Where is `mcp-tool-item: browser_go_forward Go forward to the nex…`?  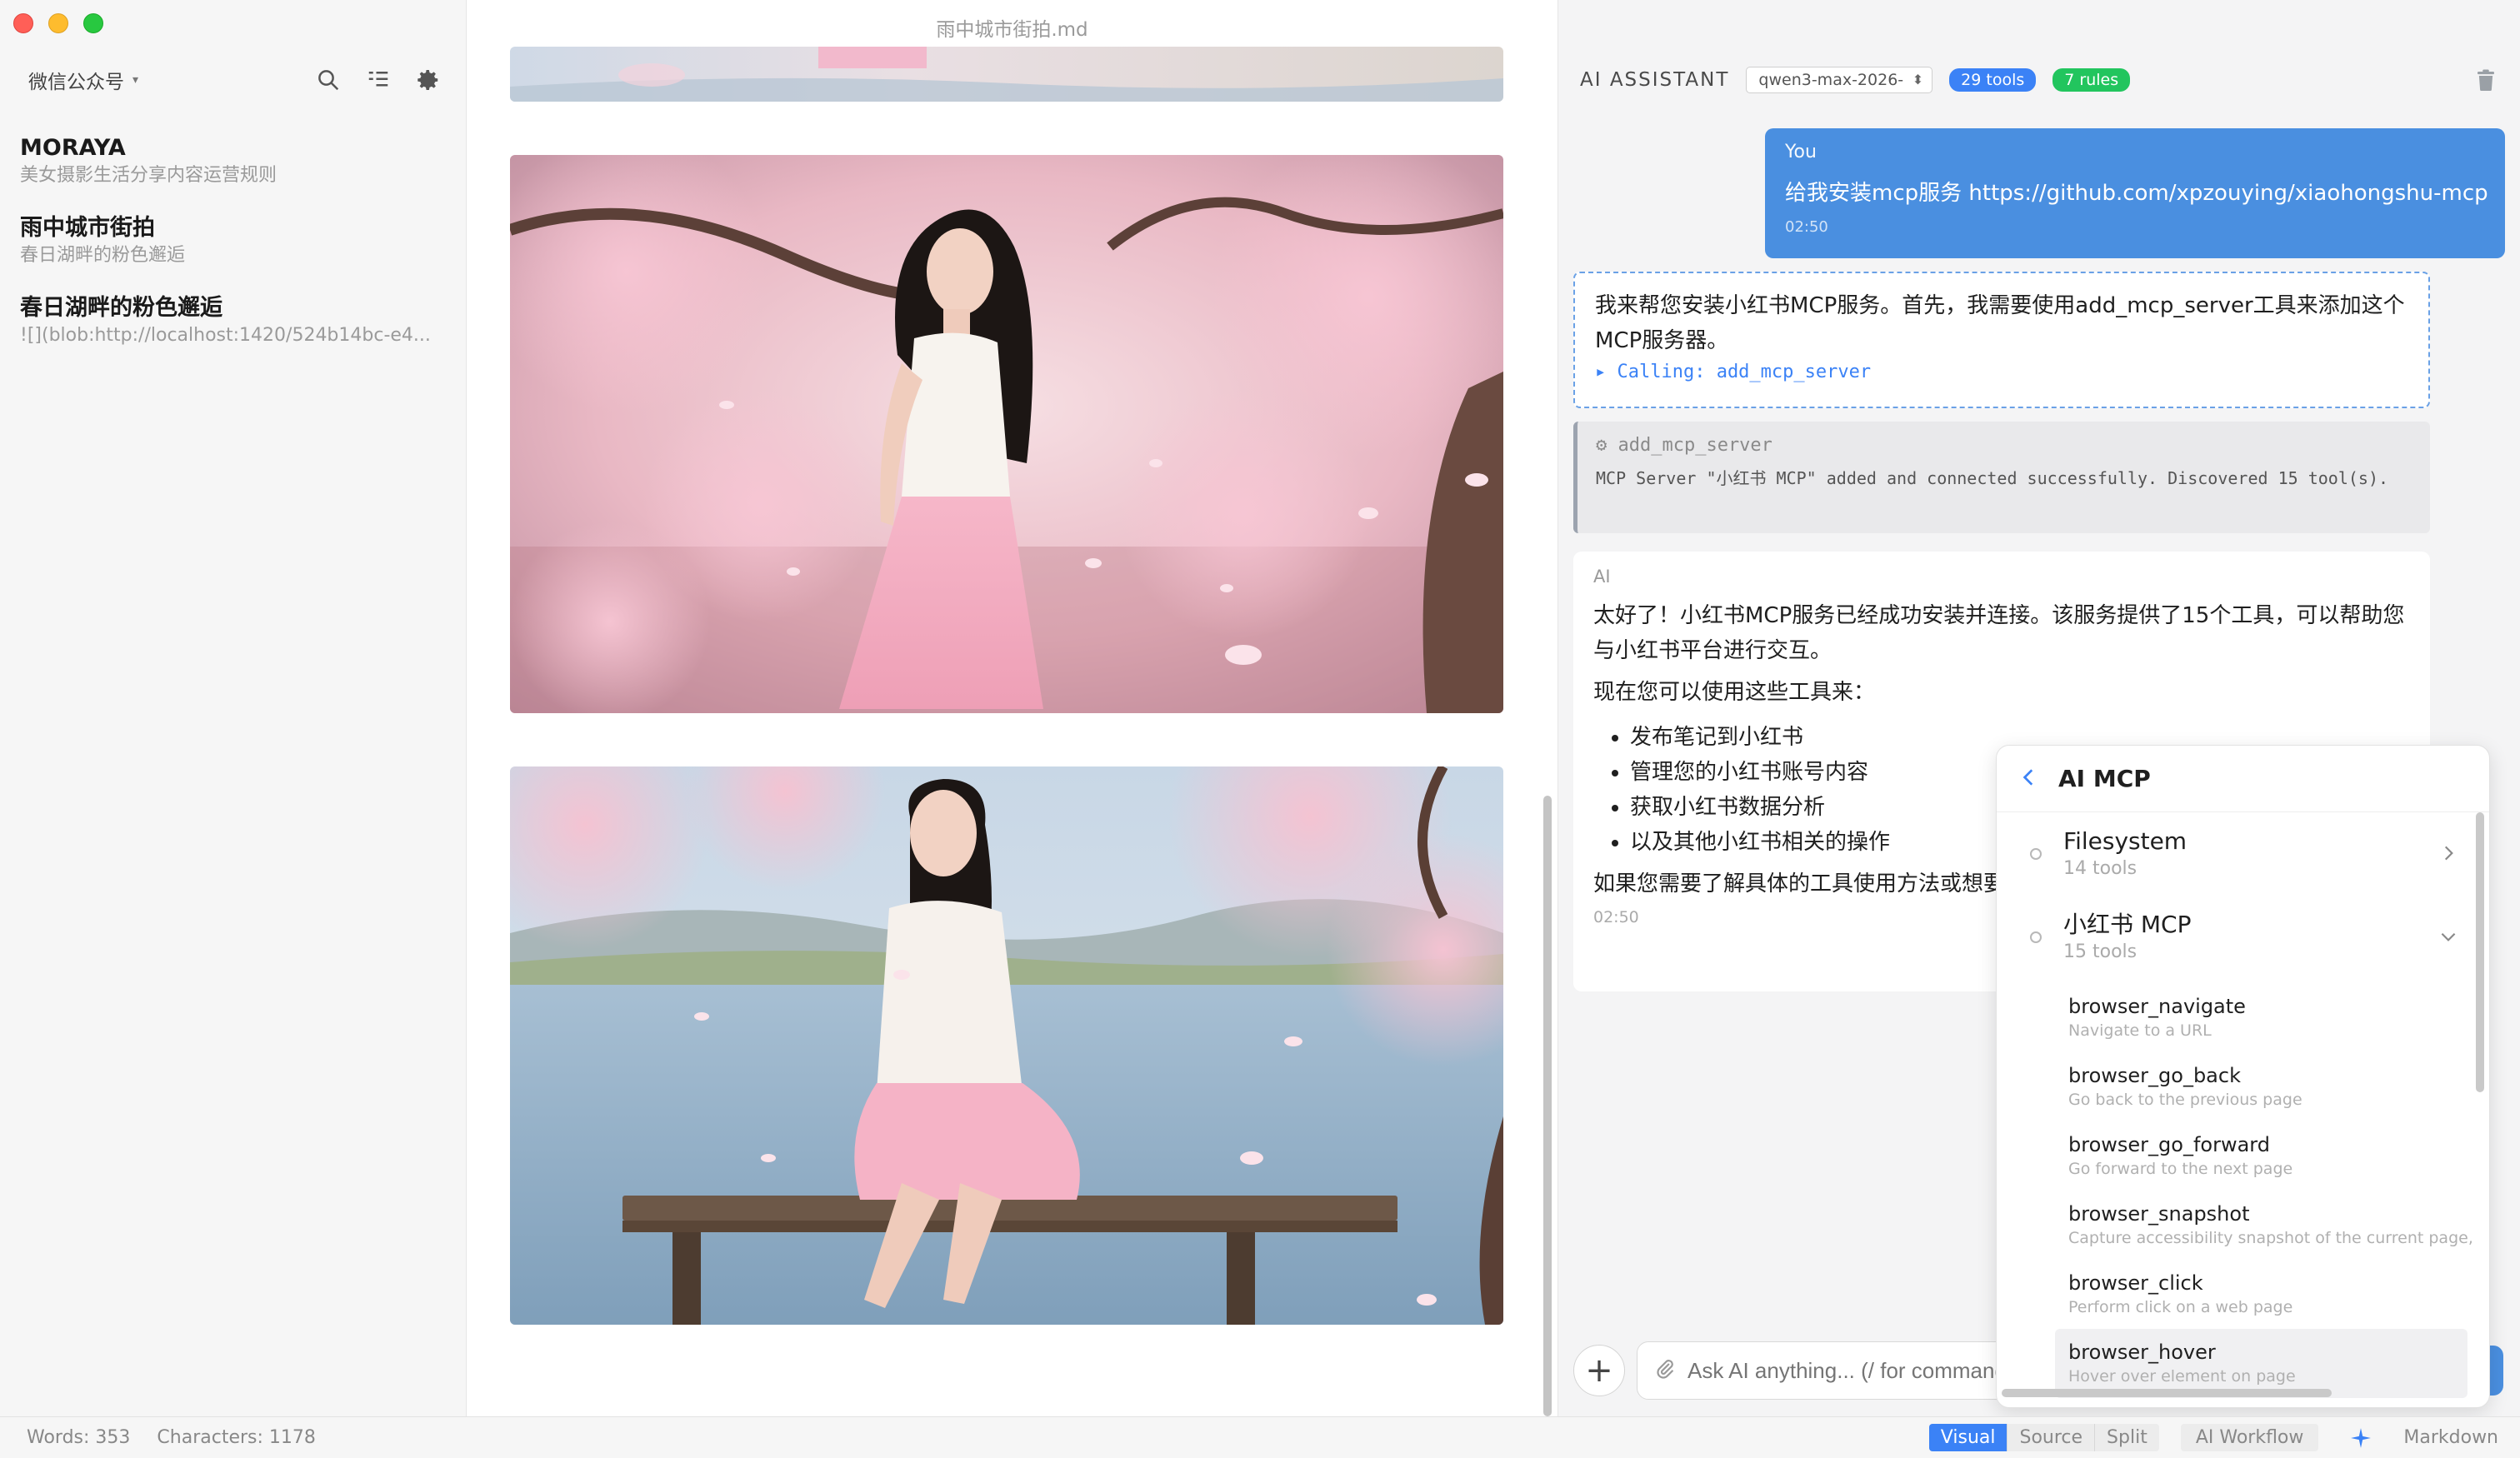 mcp-tool-item: browser_go_forward Go forward to the nex… is located at coordinates (2232, 1156).